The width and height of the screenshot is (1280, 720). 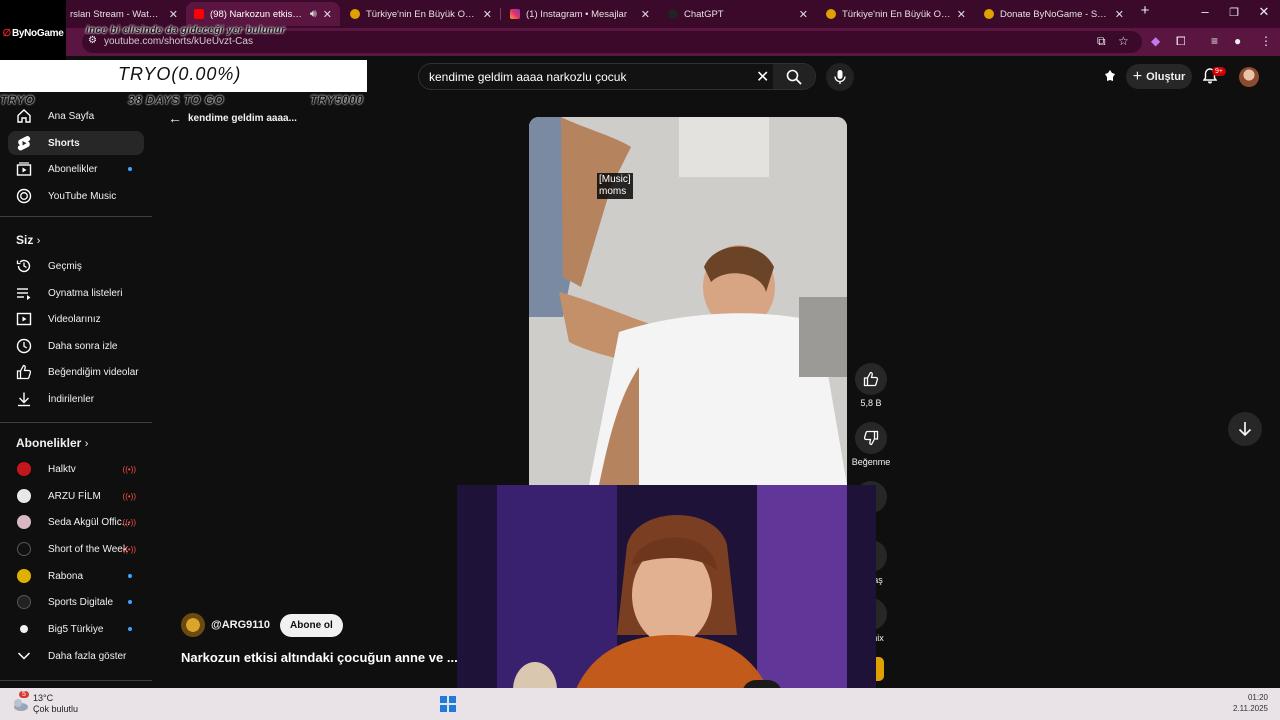 I want to click on tab-5: ChatGPT ✕, so click(x=738, y=14).